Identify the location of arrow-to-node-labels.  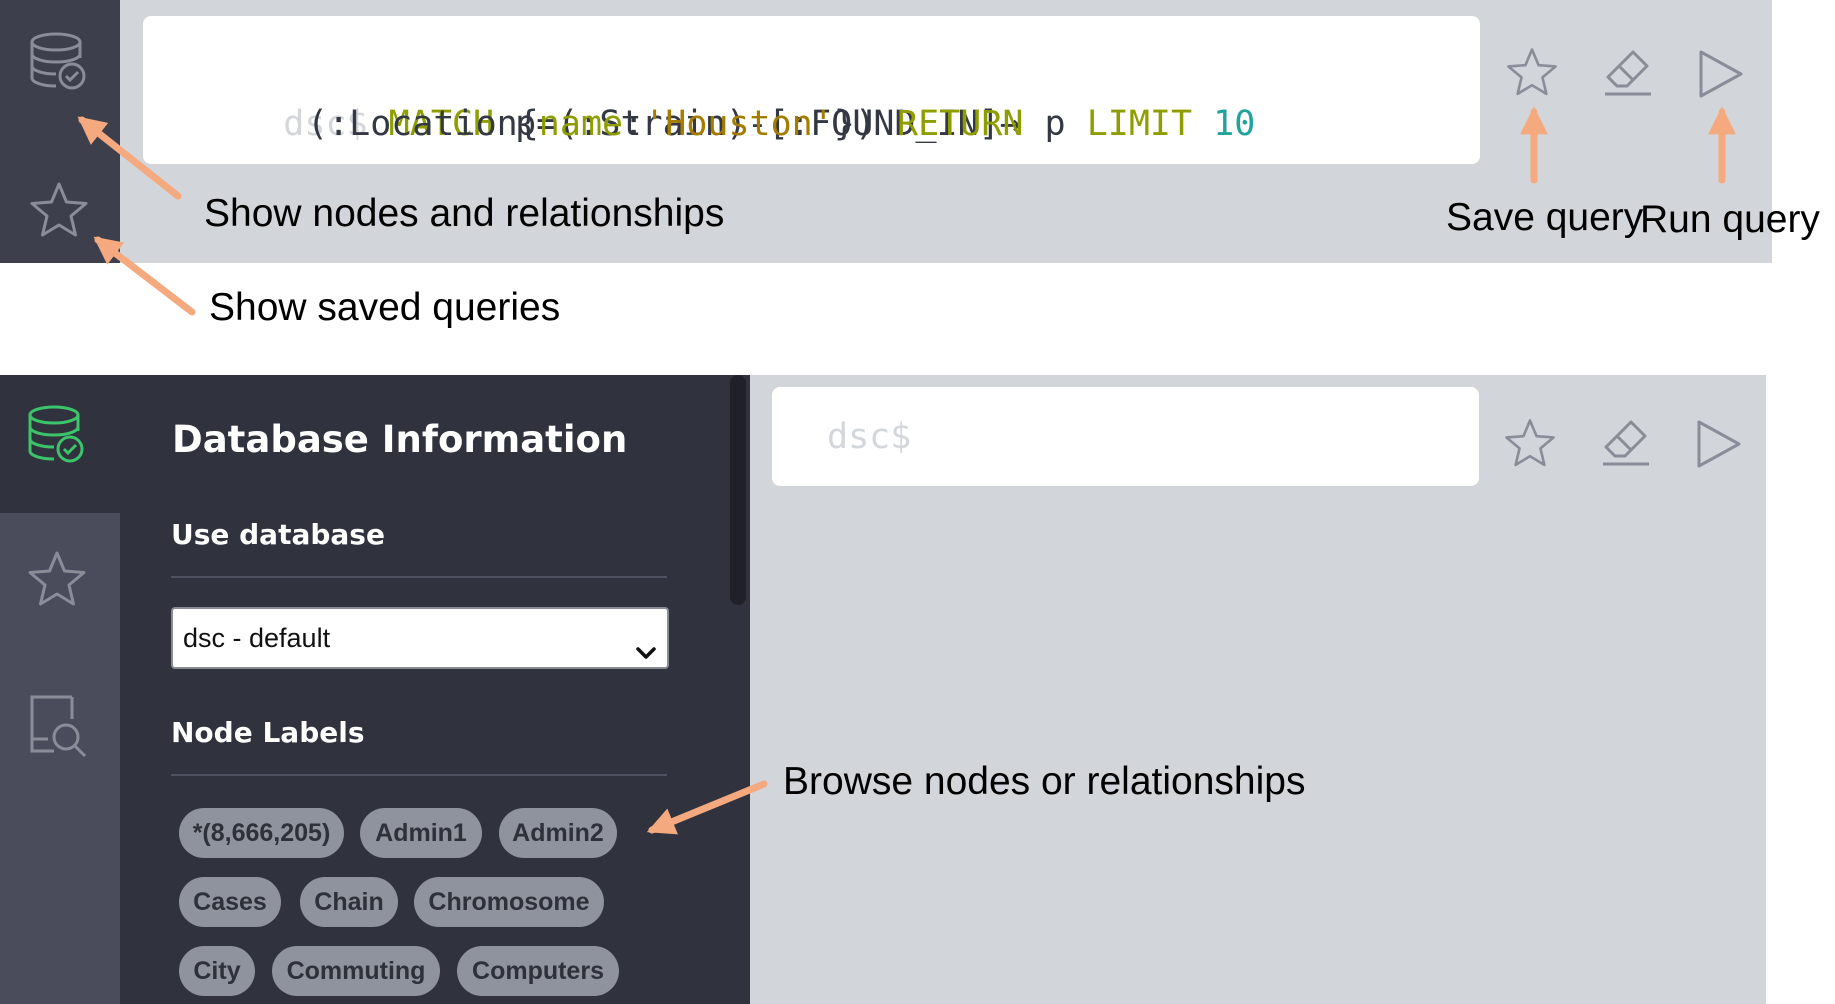
(707, 807).